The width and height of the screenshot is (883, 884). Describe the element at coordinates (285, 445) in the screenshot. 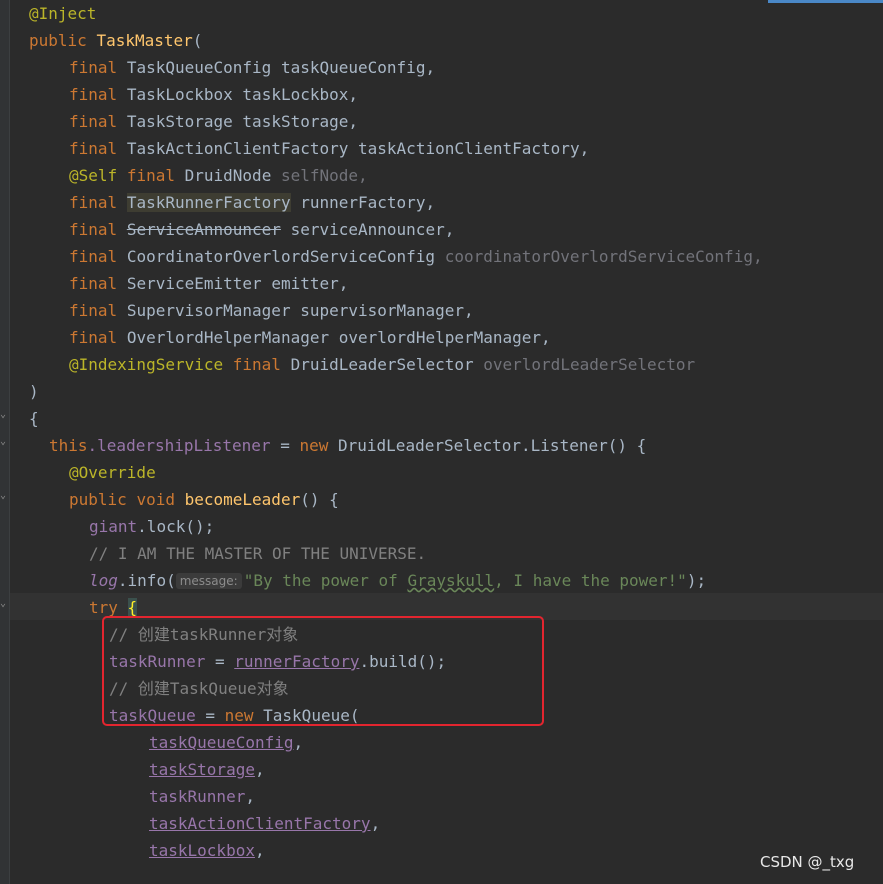

I see `punct: =` at that location.